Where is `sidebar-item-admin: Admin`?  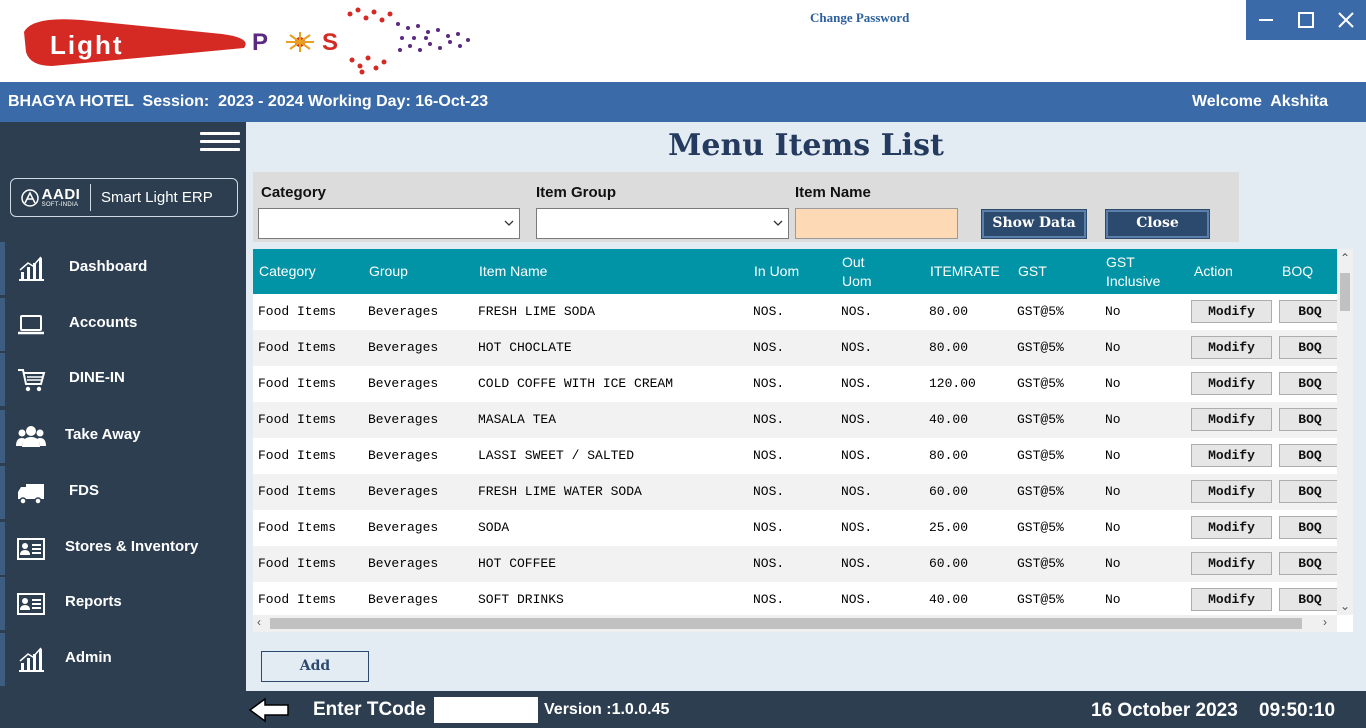
sidebar-item-admin: Admin is located at coordinates (123, 659).